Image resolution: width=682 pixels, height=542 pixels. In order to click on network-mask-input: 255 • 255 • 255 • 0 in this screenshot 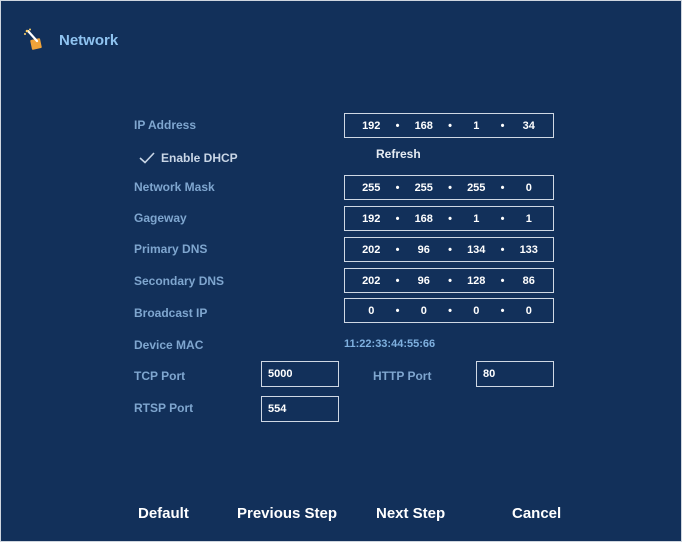, I will do `click(449, 187)`.